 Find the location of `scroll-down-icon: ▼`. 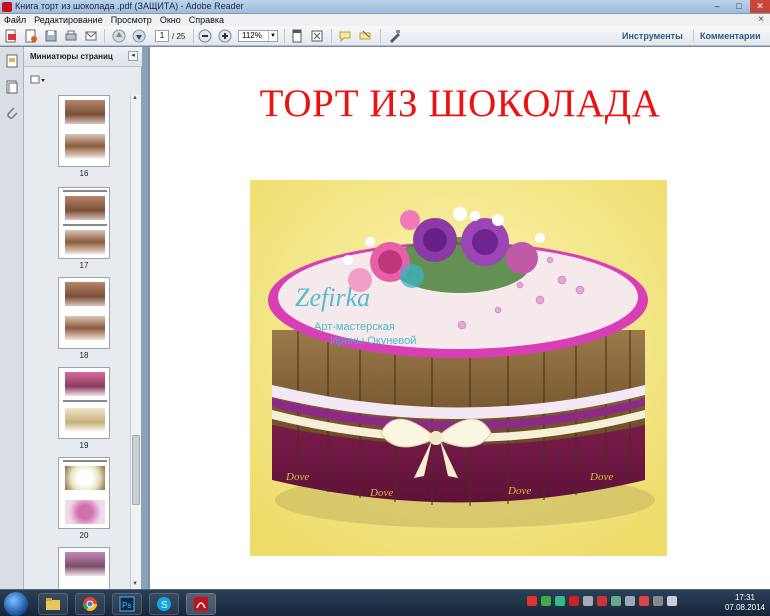

scroll-down-icon: ▼ is located at coordinates (135, 584).